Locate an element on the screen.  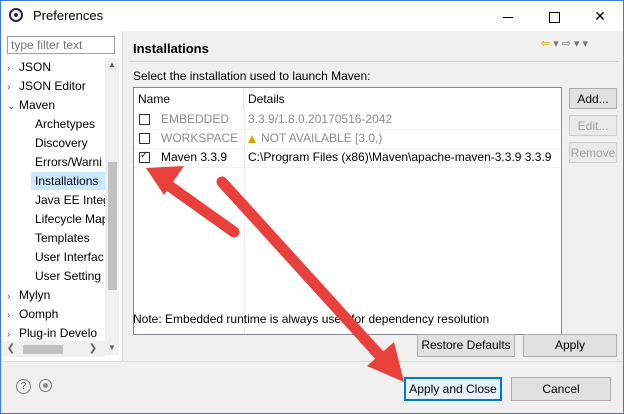
help-icon: ? is located at coordinates (23, 386).